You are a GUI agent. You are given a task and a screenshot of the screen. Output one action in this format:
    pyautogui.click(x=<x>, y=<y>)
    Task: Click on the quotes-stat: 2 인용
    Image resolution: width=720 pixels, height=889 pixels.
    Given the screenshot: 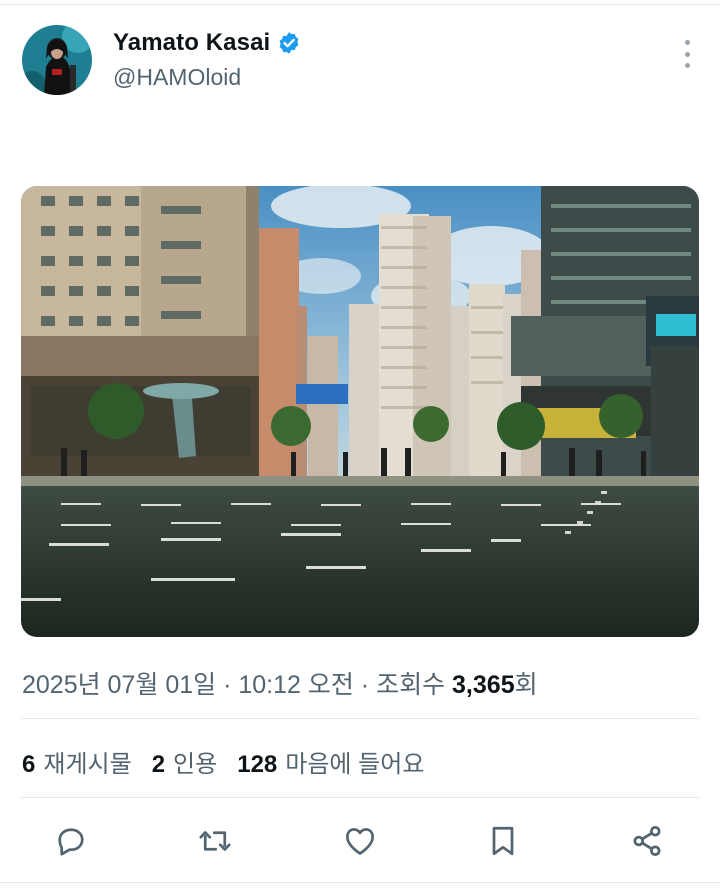 What is the action you would take?
    pyautogui.click(x=185, y=761)
    